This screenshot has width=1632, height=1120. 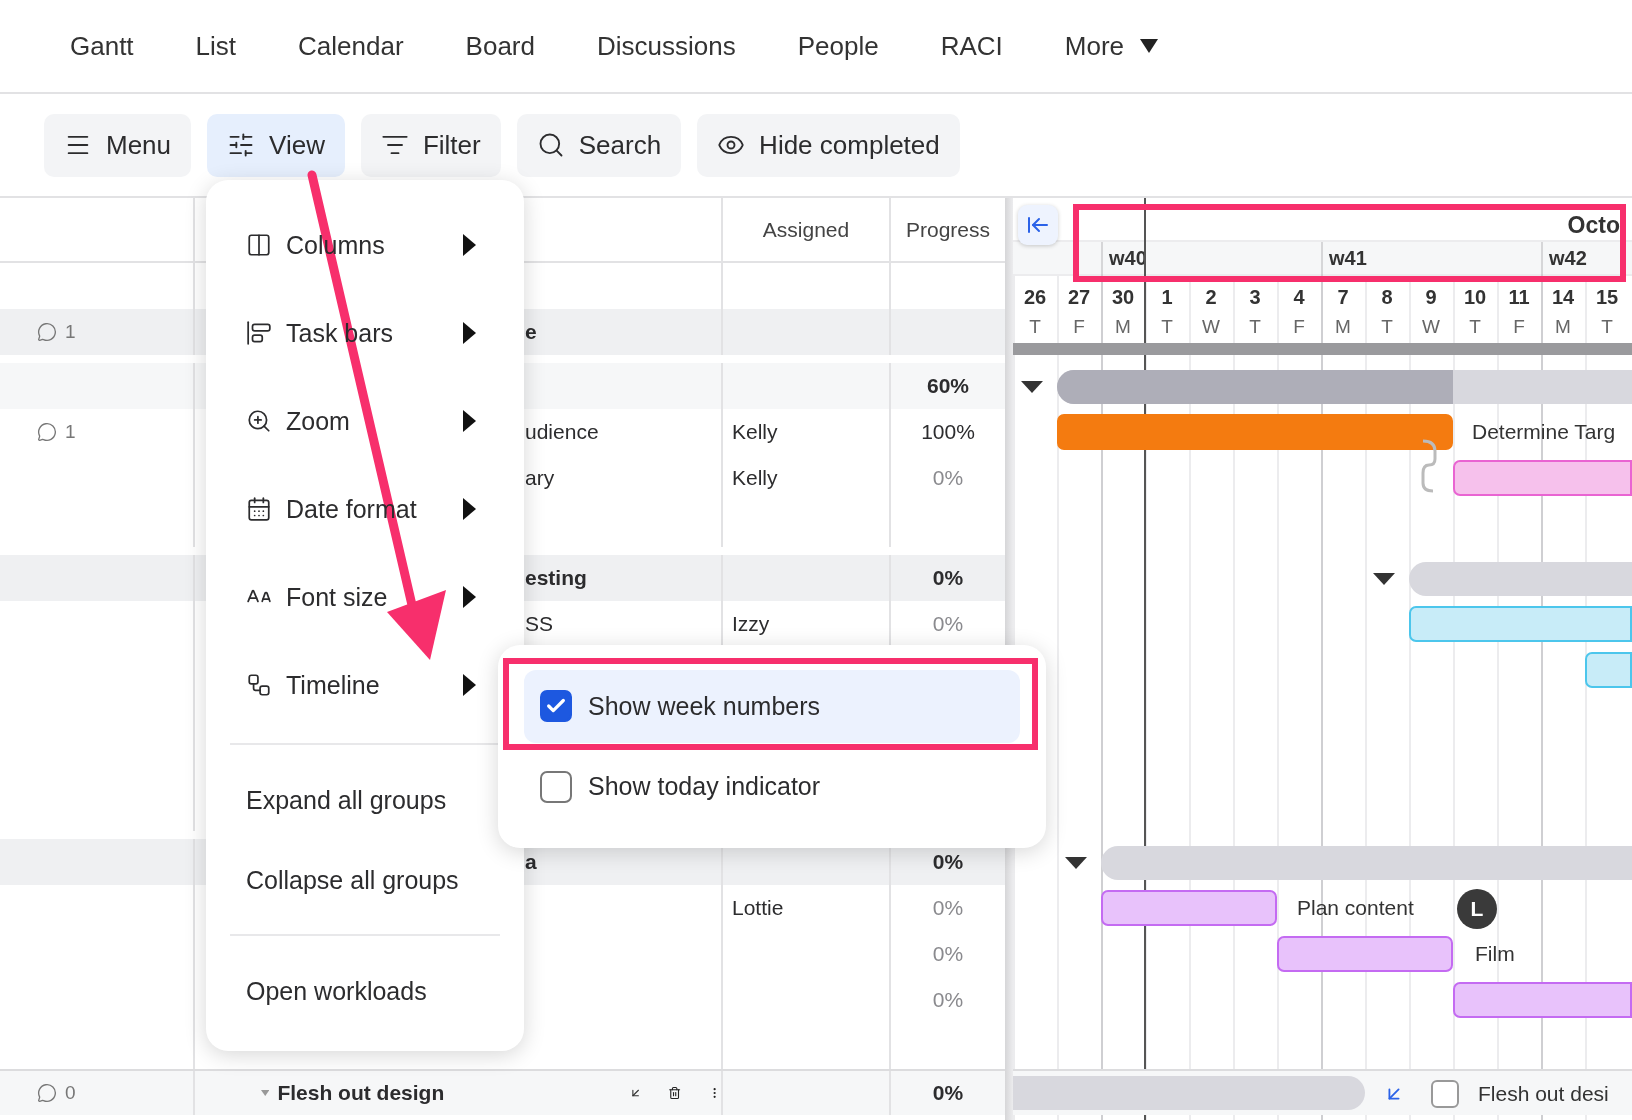 I want to click on day-number: 8, so click(x=1387, y=297).